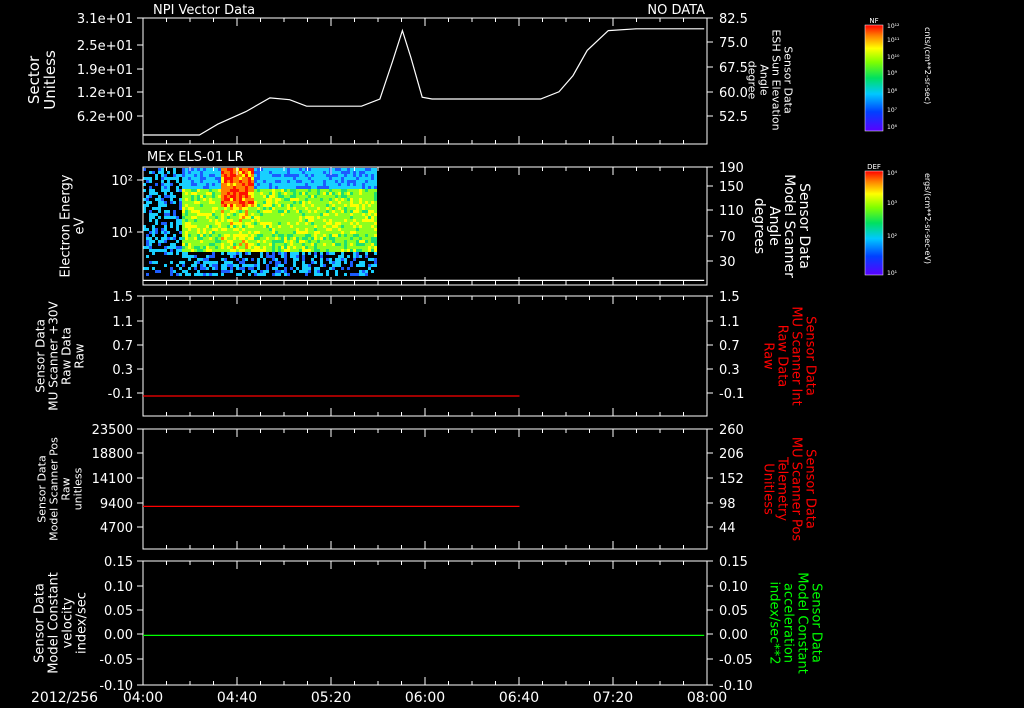 This screenshot has height=708, width=1024. Describe the element at coordinates (782, 488) in the screenshot. I see `ylabel-right-panel-4-line: Telemetry` at that location.